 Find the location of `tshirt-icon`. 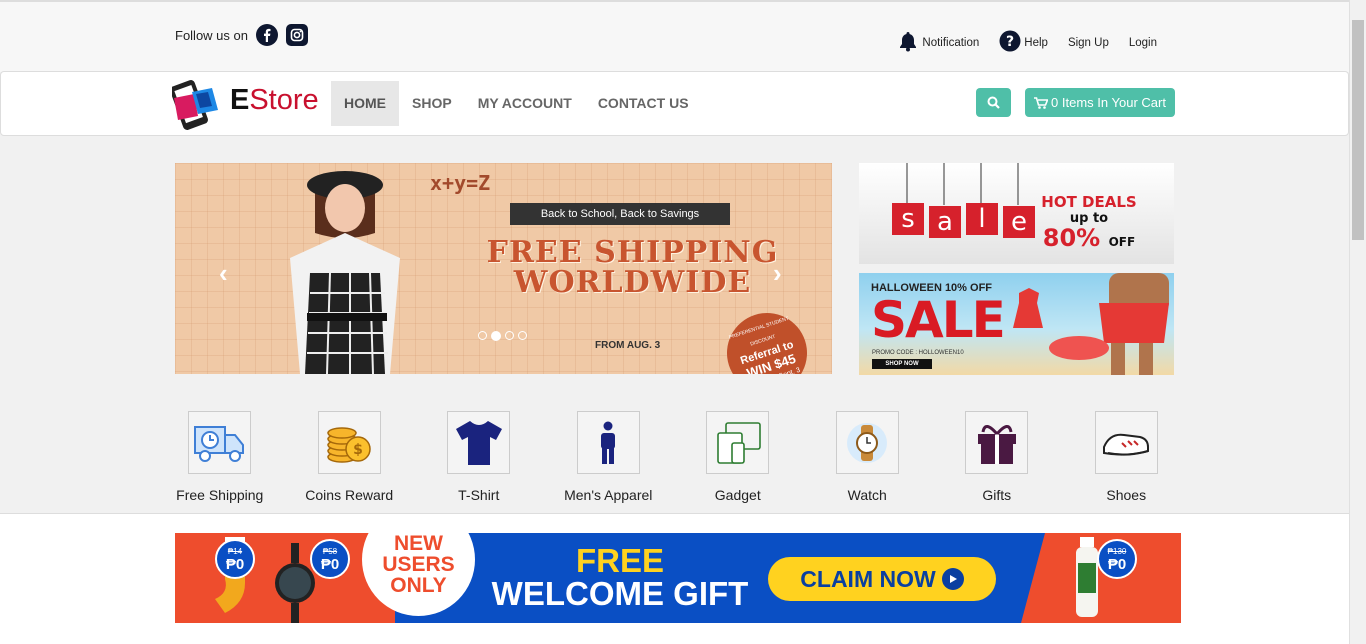

tshirt-icon is located at coordinates (478, 442).